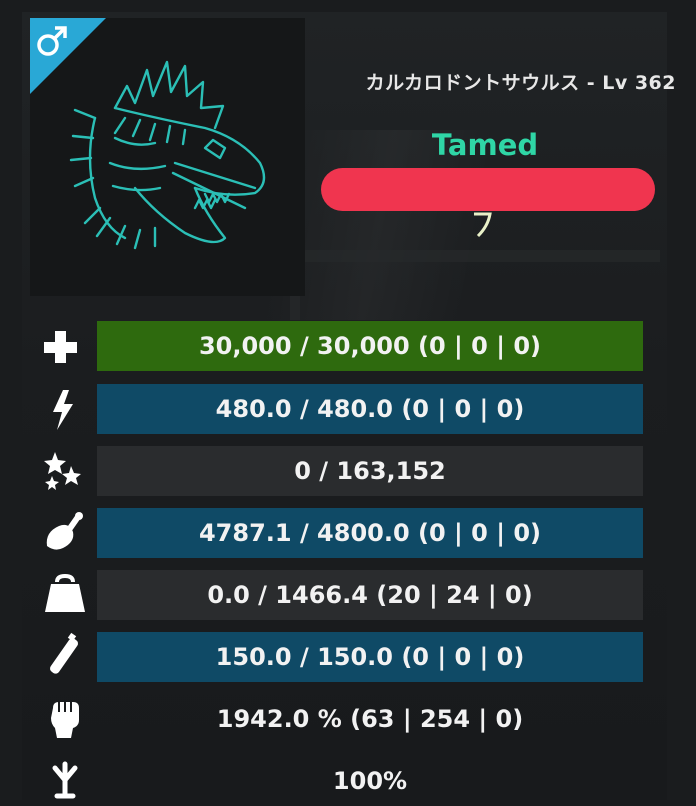 This screenshot has width=696, height=806. I want to click on weight-icon, so click(65, 592).